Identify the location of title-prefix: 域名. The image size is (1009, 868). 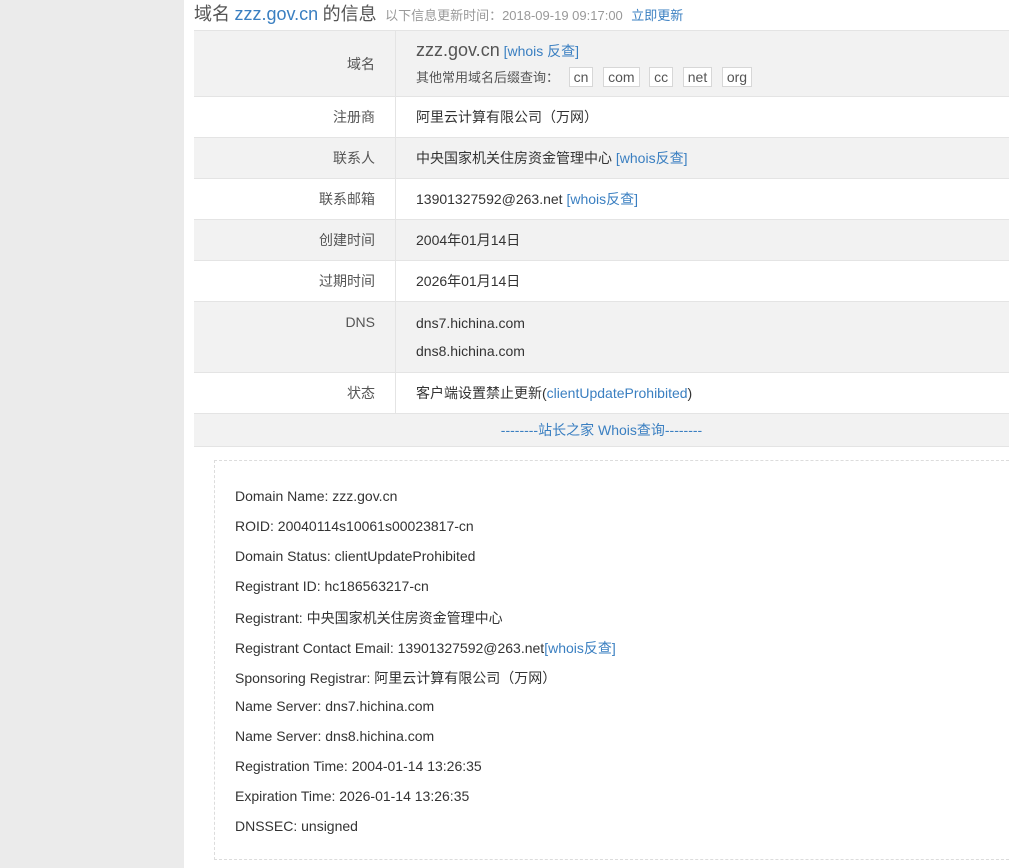
(212, 14).